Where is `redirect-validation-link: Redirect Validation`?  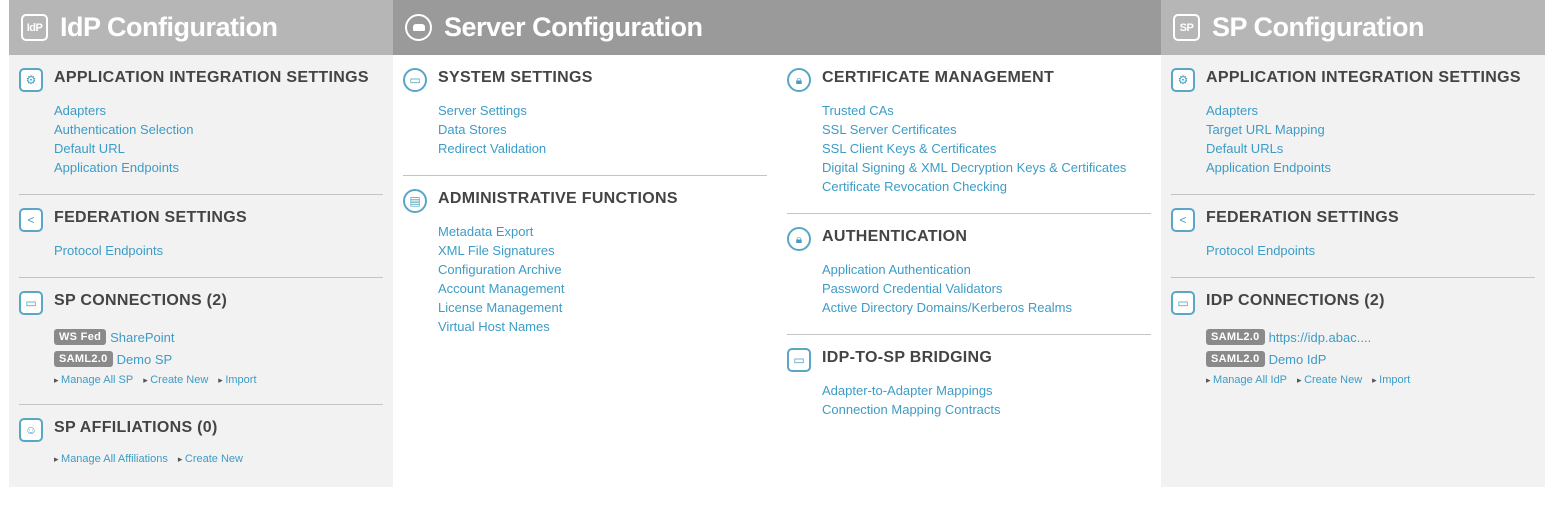
redirect-validation-link: Redirect Validation is located at coordinates (602, 148).